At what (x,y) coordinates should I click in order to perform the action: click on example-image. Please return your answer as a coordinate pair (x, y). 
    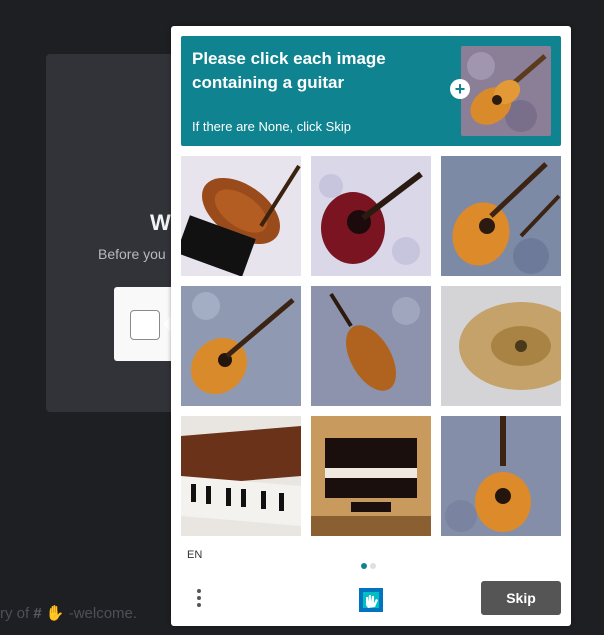
    Looking at the image, I should click on (506, 91).